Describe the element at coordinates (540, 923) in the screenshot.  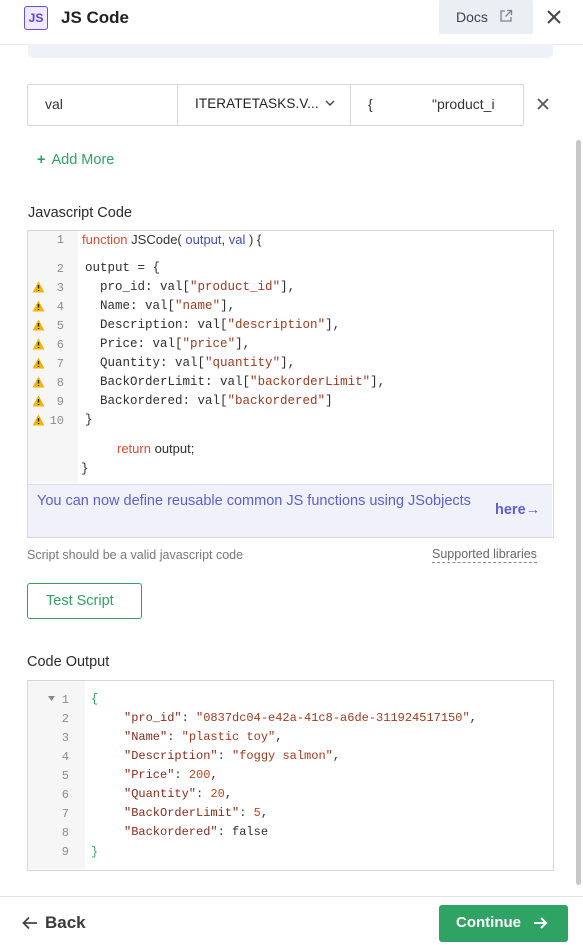
I see `arrow-right-icon` at that location.